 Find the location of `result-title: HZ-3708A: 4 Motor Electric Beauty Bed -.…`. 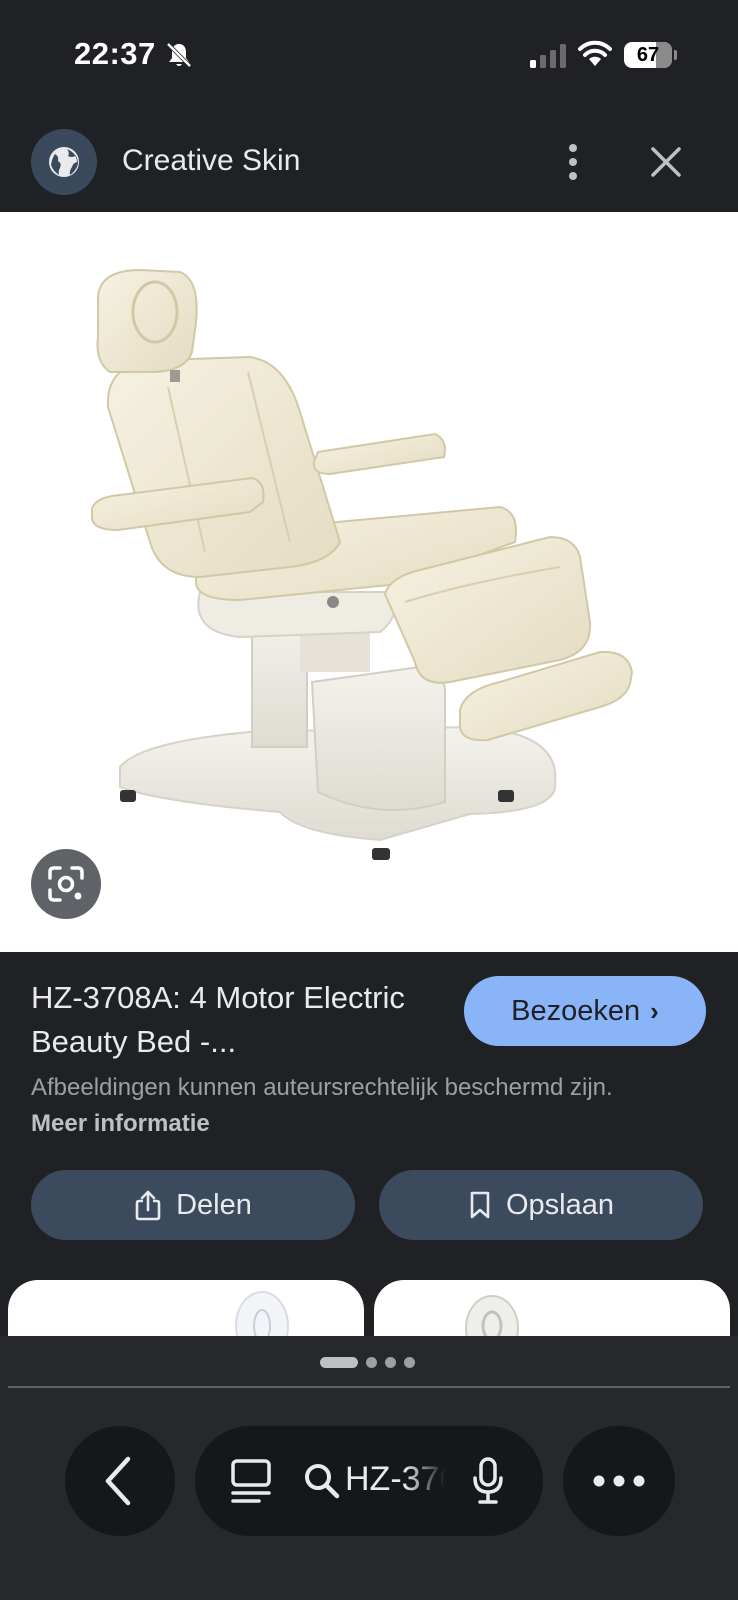

result-title: HZ-3708A: 4 Motor Electric Beauty Bed -.… is located at coordinates (236, 1020).